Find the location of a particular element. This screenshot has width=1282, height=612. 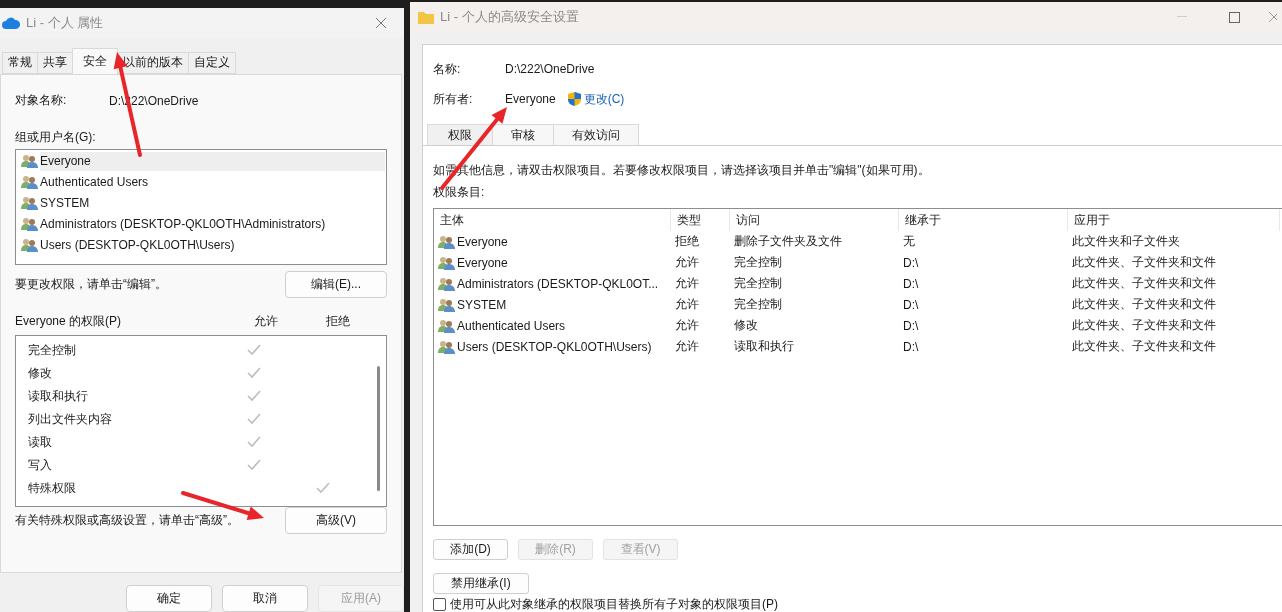

tab: 审核 is located at coordinates (523, 134).